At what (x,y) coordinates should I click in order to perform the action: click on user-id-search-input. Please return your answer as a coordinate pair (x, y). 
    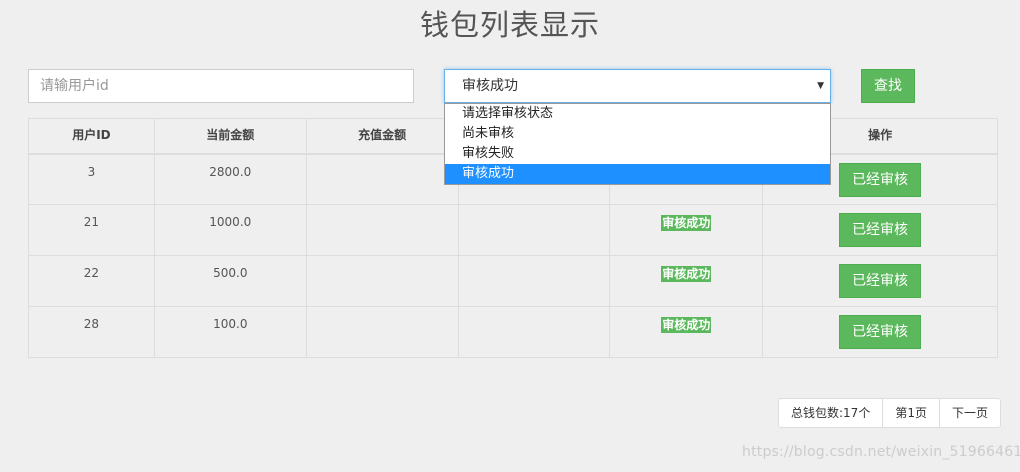
    Looking at the image, I should click on (221, 86).